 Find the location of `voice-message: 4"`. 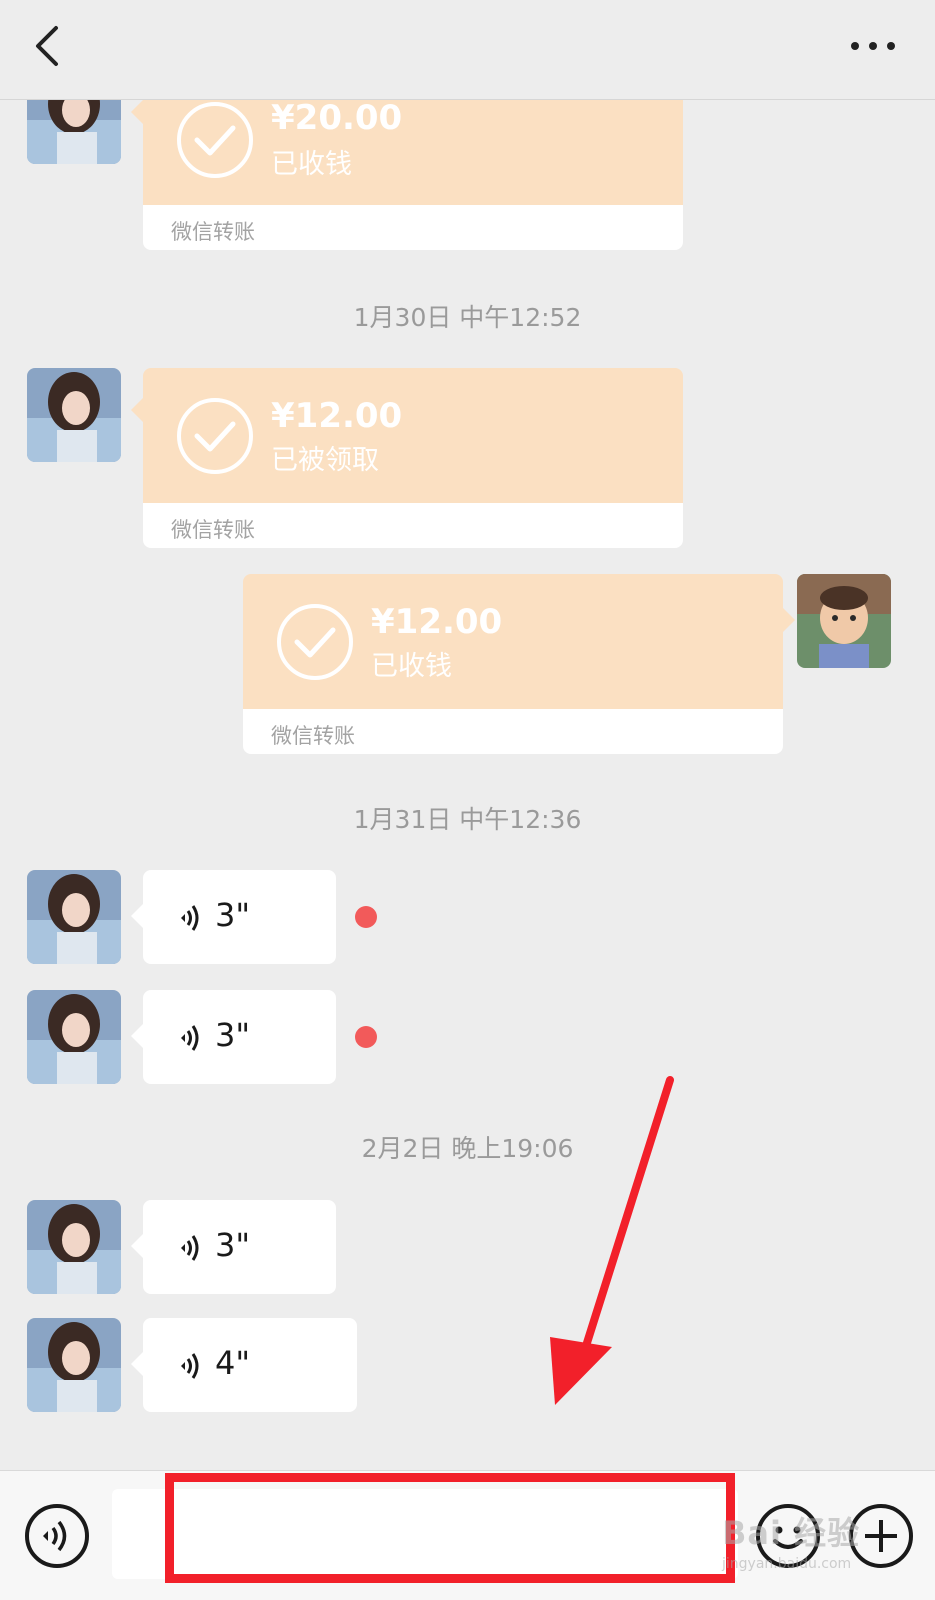

voice-message: 4" is located at coordinates (244, 1365).